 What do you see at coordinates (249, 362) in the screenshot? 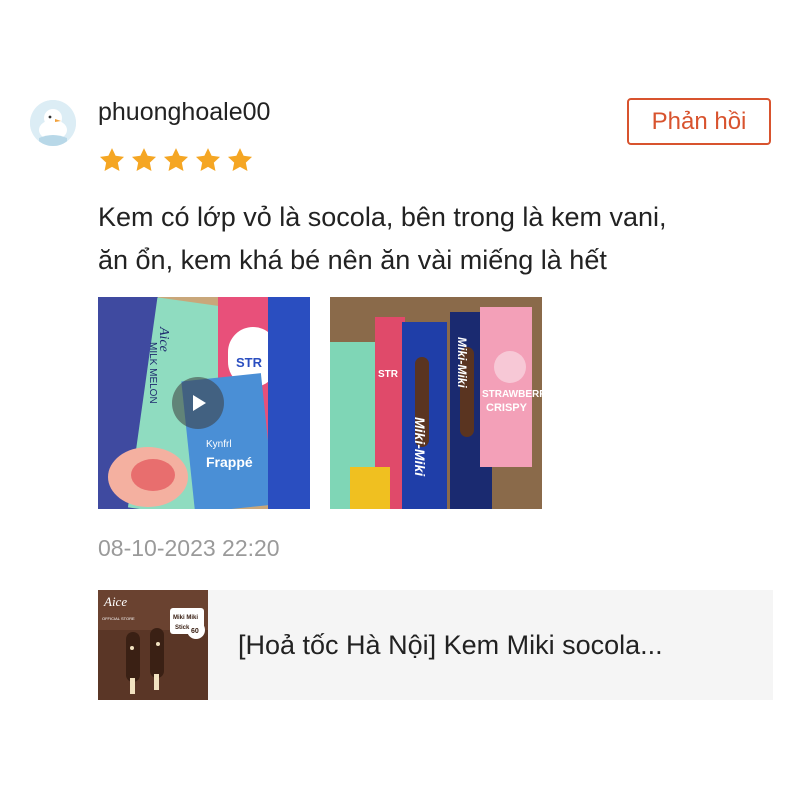
I see `video-label: STR` at bounding box center [249, 362].